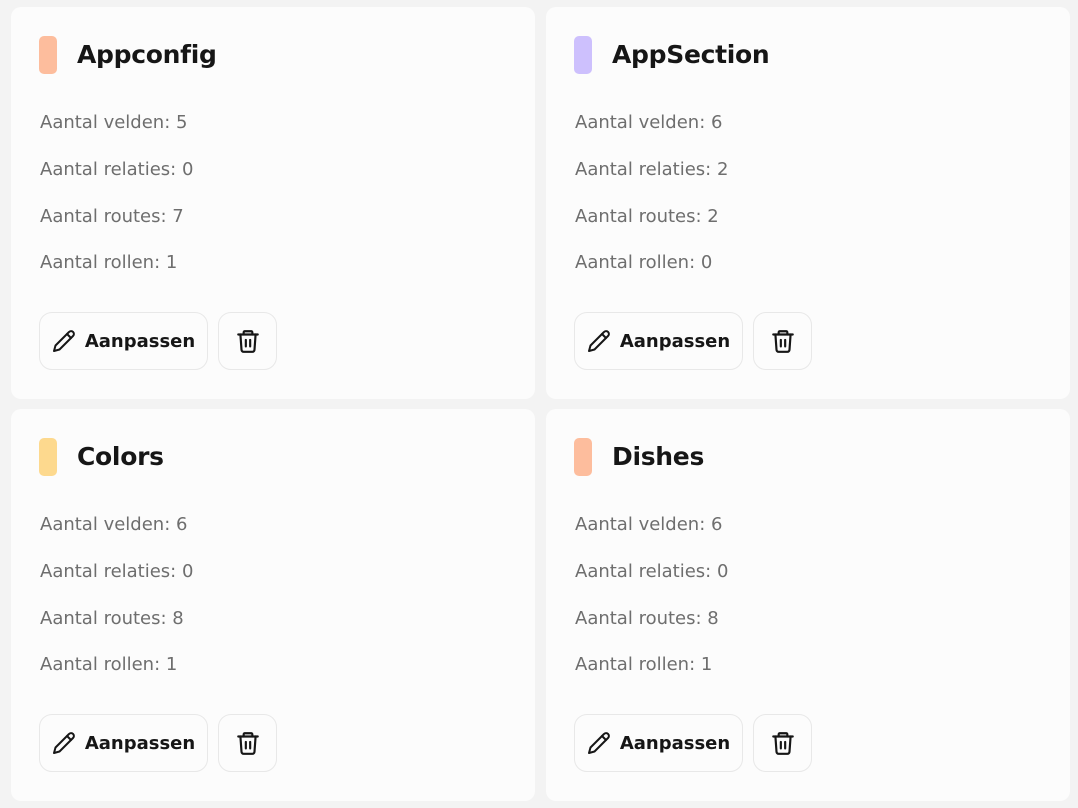 This screenshot has width=1078, height=808. What do you see at coordinates (644, 262) in the screenshot?
I see `stat-roles: Aantal rollen: 0` at bounding box center [644, 262].